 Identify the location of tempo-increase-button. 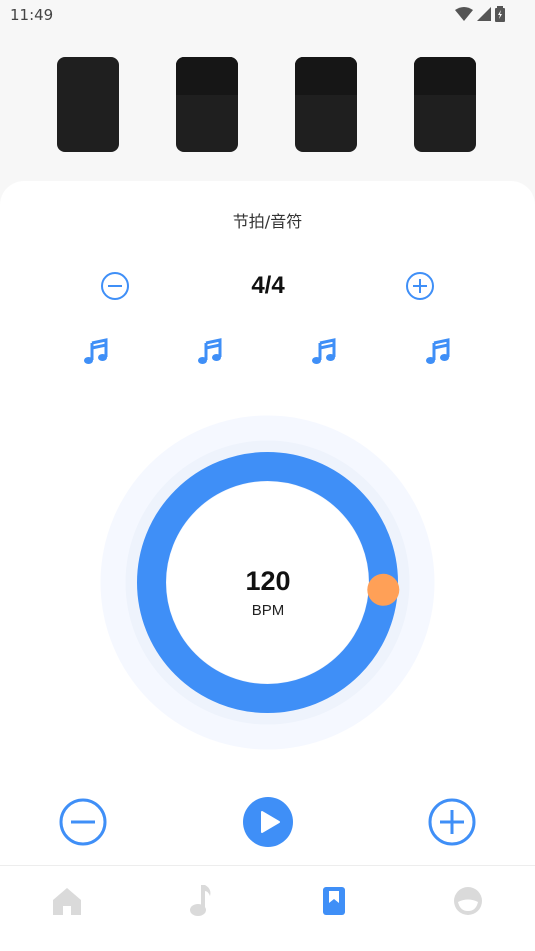
(452, 822).